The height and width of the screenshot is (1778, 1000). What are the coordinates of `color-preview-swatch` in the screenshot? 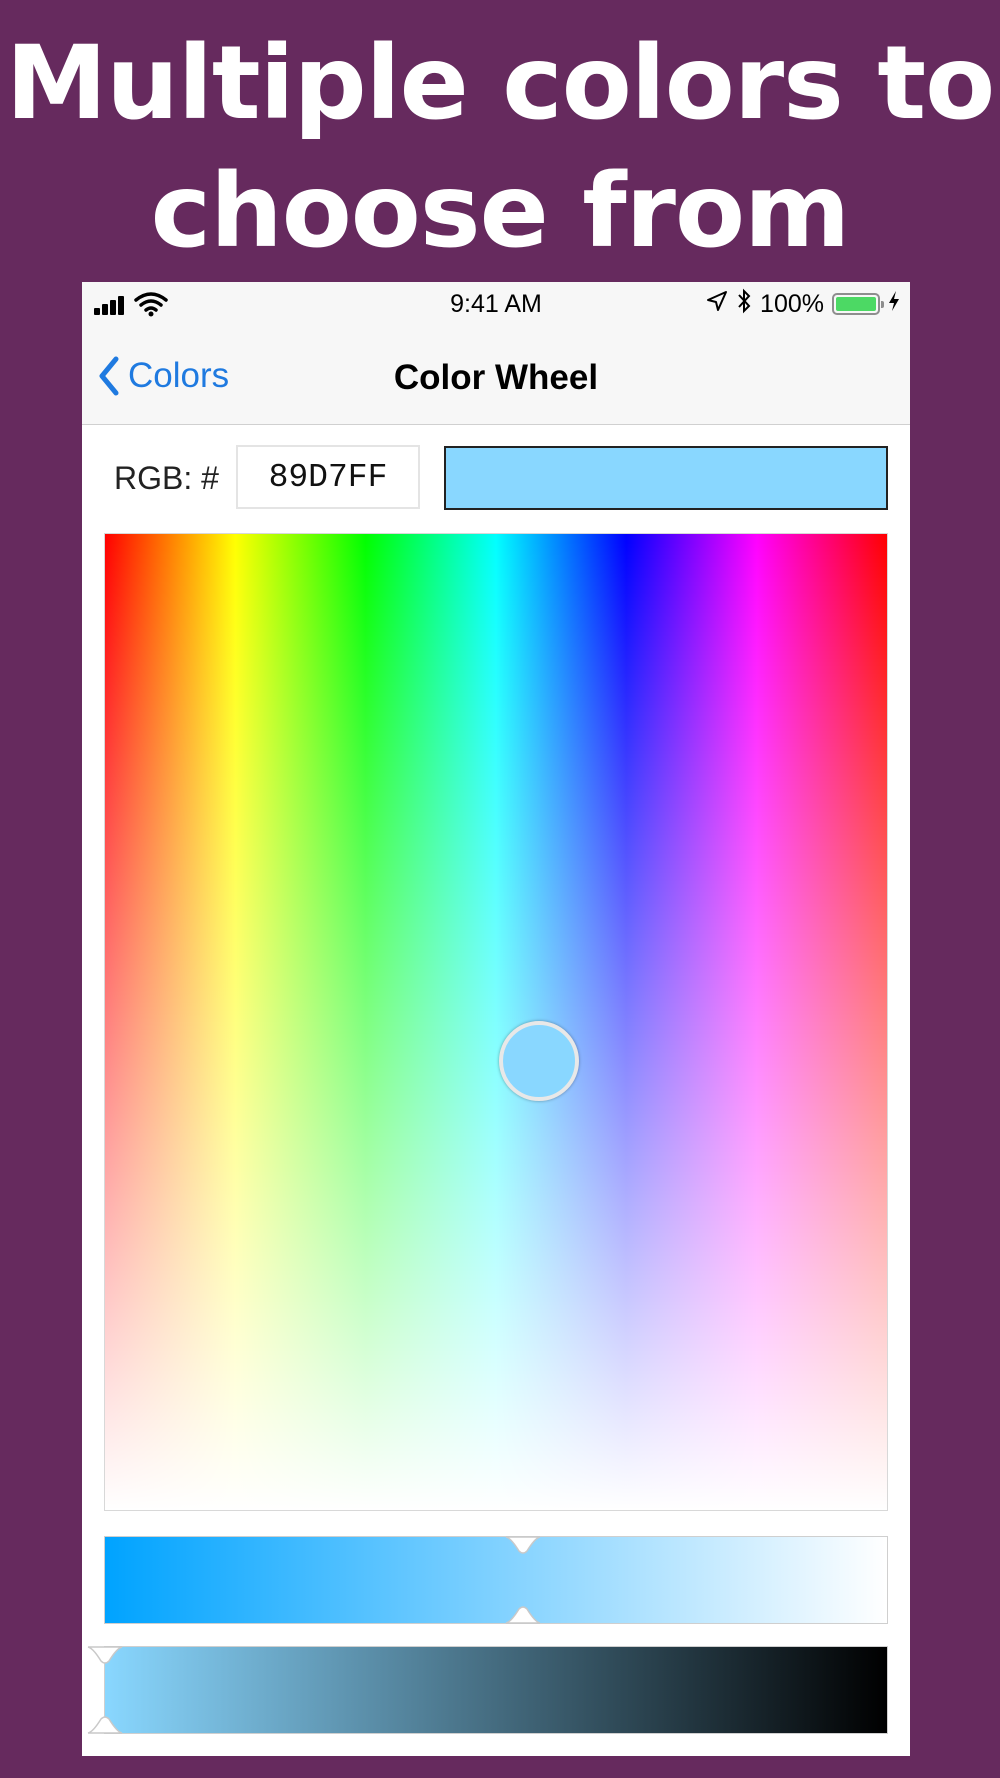 It's located at (666, 478).